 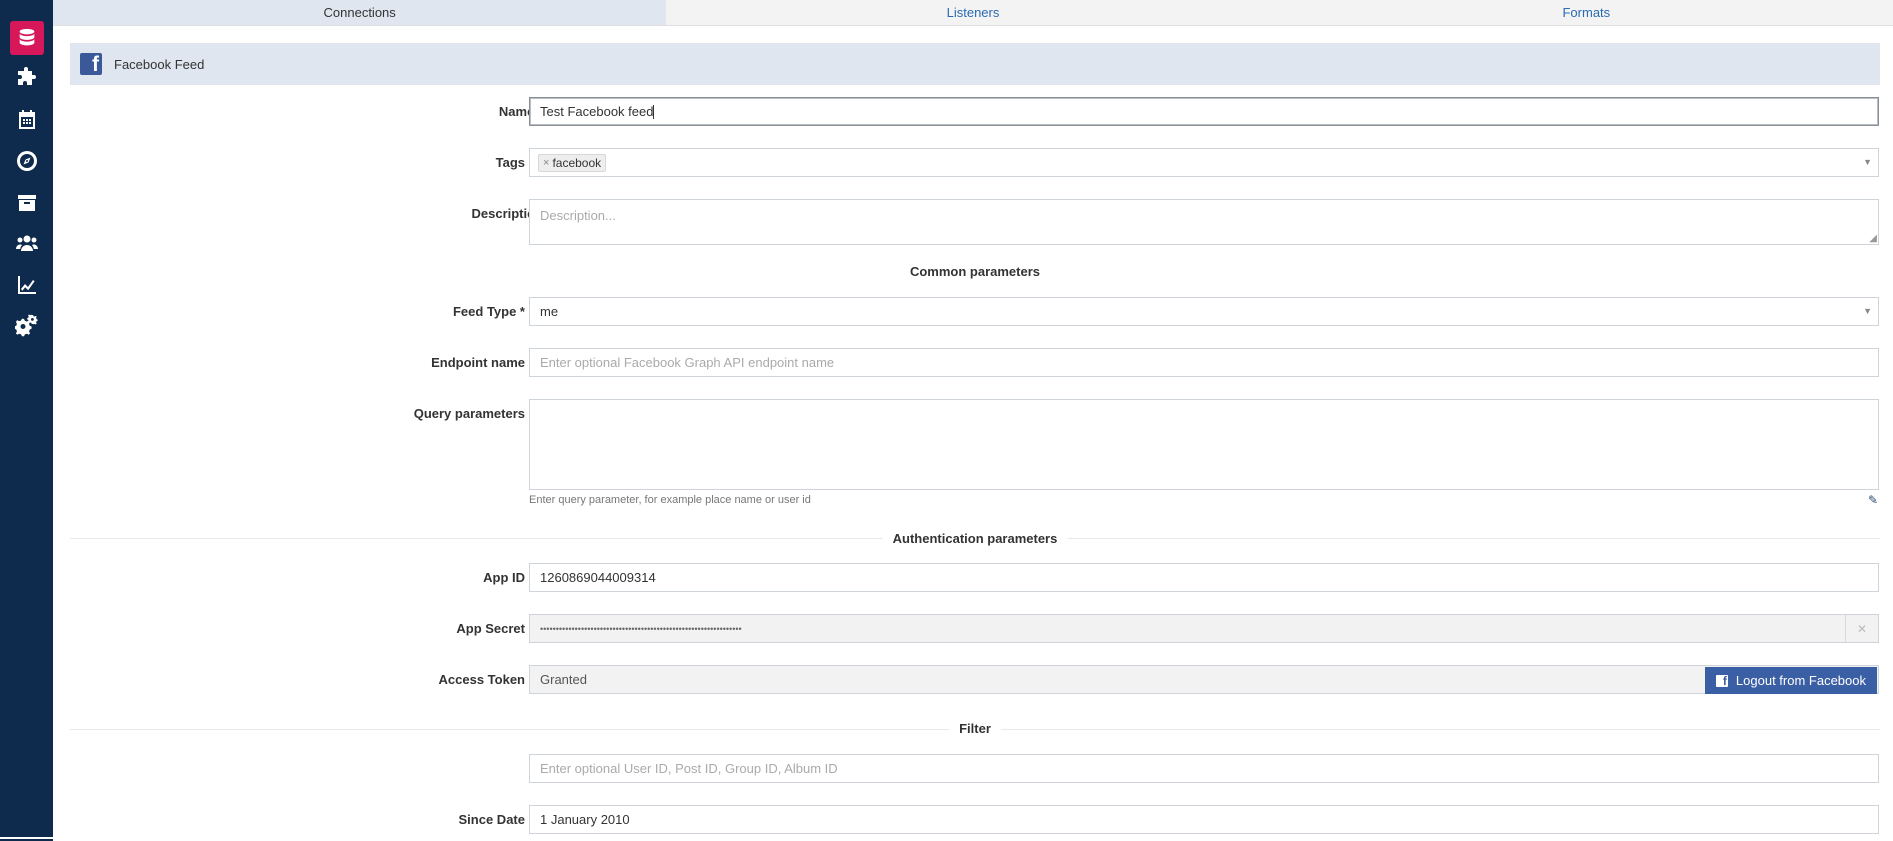 What do you see at coordinates (91, 64) in the screenshot?
I see `facebook-logo-icon: f` at bounding box center [91, 64].